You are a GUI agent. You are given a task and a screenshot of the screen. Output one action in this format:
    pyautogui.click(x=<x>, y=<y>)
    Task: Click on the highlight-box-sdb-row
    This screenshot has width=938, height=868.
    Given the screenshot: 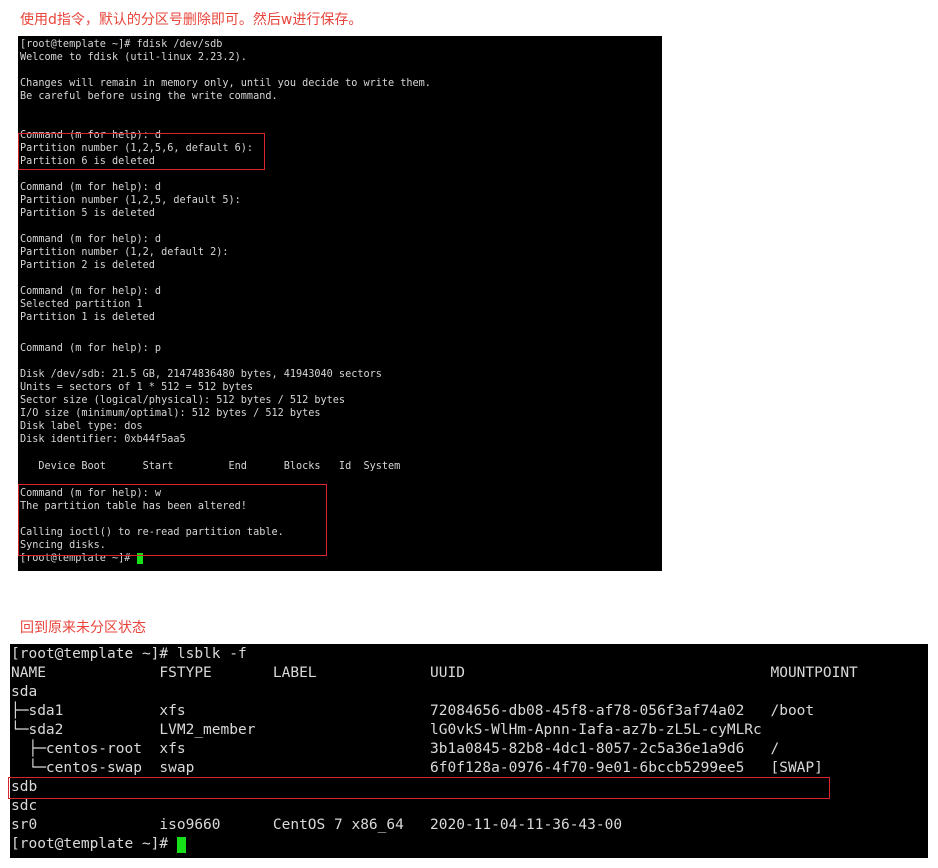 What is the action you would take?
    pyautogui.click(x=419, y=788)
    